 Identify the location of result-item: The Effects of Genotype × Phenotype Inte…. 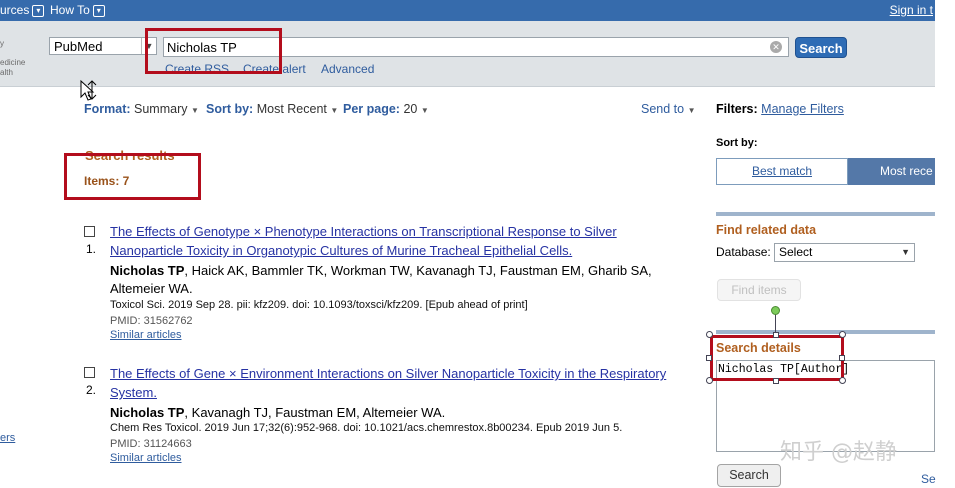
(381, 281).